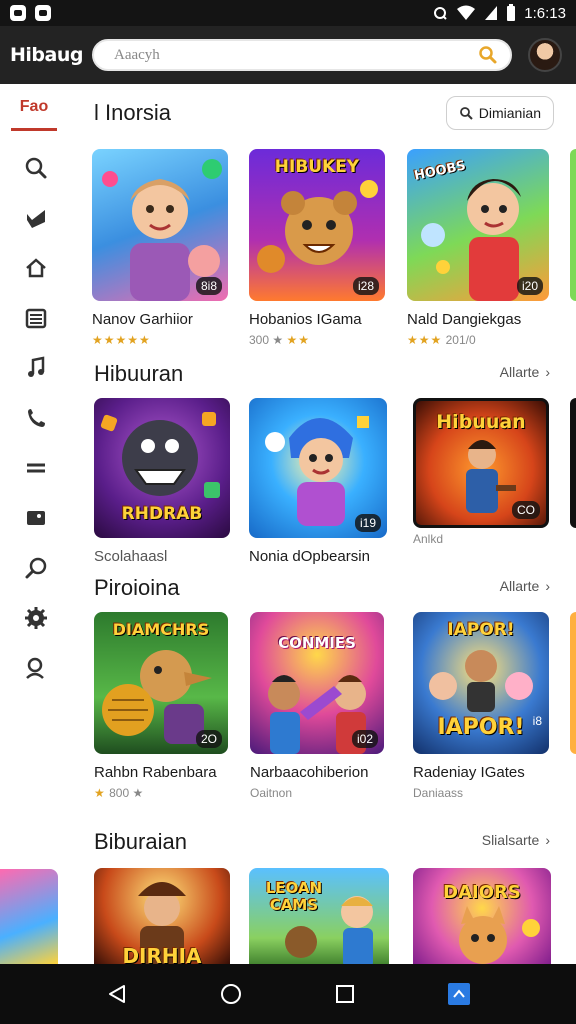  Describe the element at coordinates (545, 13) in the screenshot. I see `clock: 1:6:13` at that location.